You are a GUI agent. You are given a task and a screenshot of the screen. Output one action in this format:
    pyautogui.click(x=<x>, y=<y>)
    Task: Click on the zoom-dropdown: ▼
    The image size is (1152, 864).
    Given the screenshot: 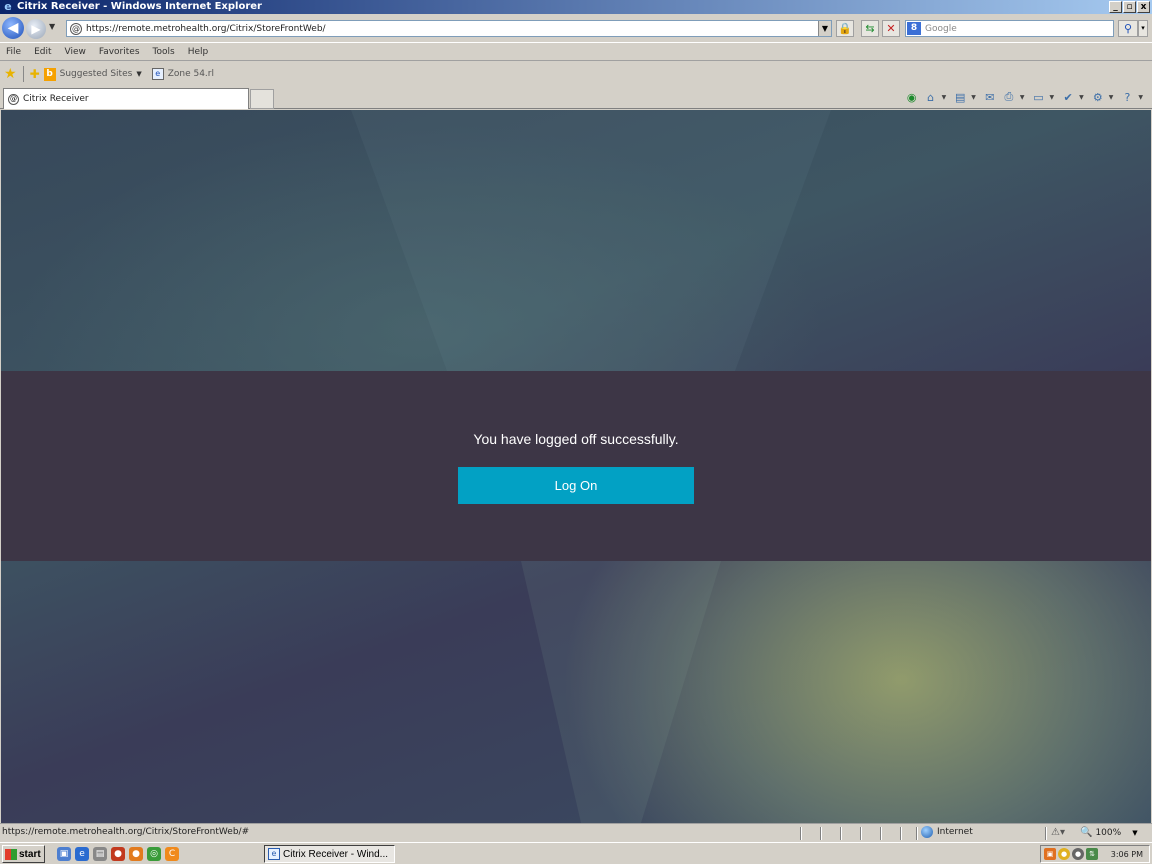 What is the action you would take?
    pyautogui.click(x=1134, y=833)
    